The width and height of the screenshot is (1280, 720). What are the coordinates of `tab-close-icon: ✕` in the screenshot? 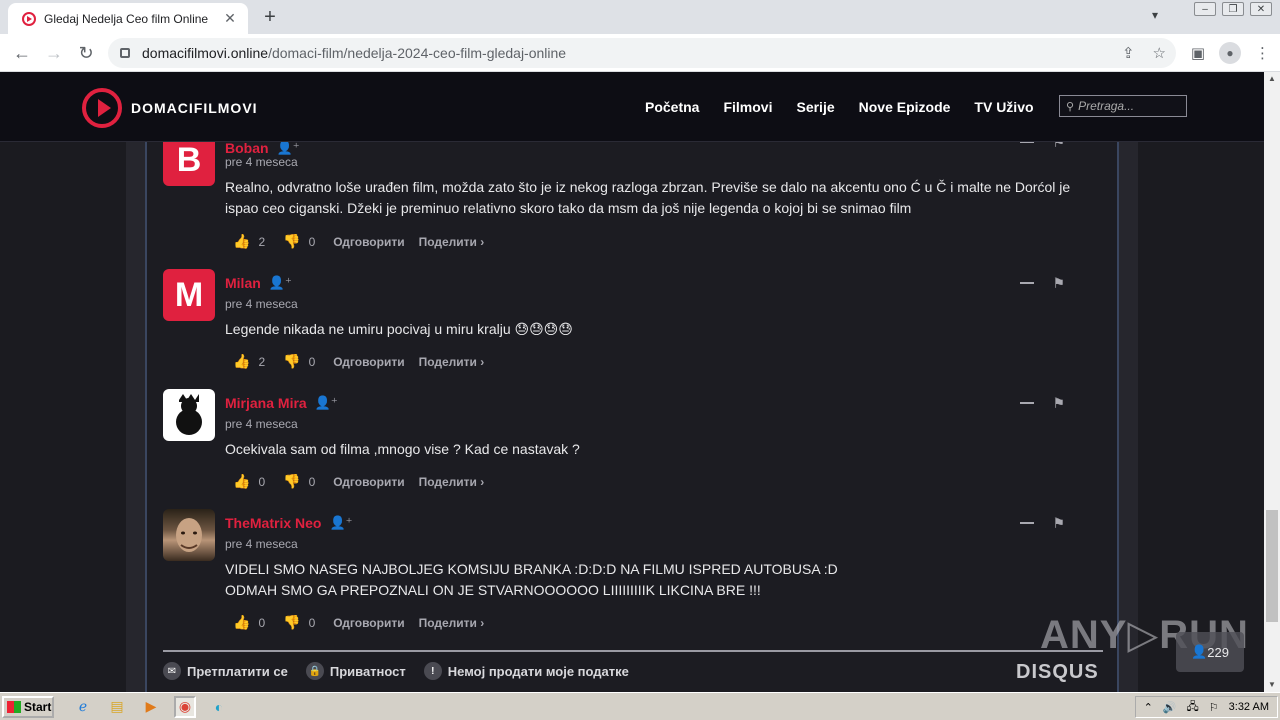 It's located at (230, 18).